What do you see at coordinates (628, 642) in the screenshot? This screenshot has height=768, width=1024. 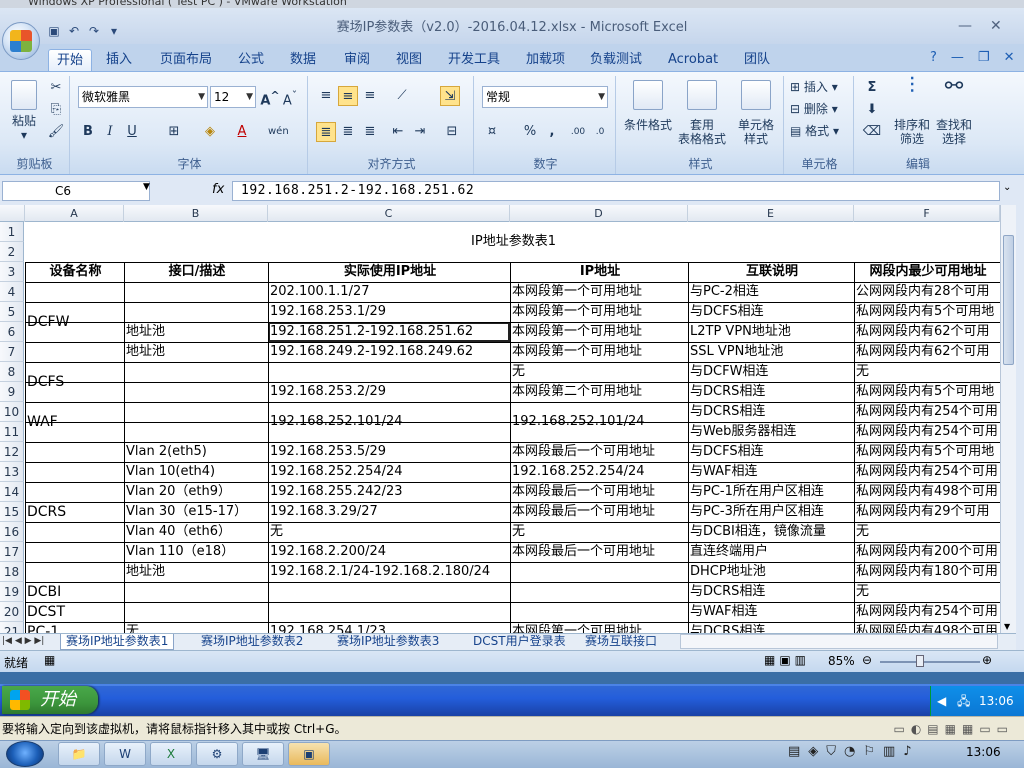 I see `sheet-tab-5: 赛场互联接口` at bounding box center [628, 642].